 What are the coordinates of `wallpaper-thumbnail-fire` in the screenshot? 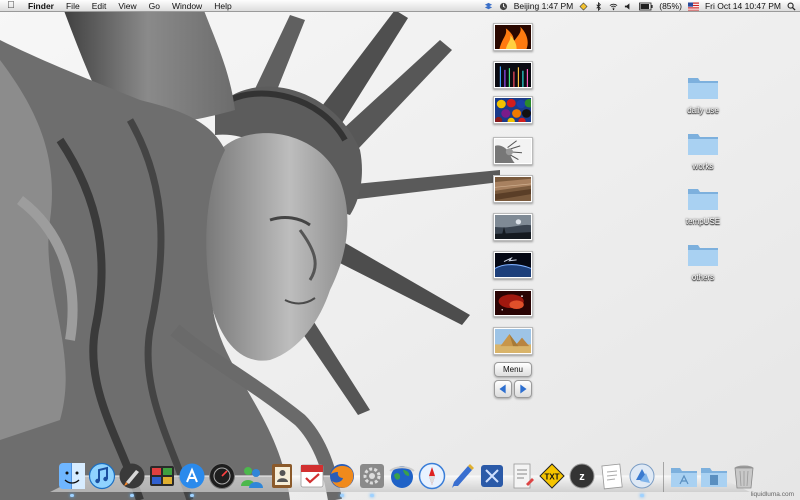 It's located at (513, 37).